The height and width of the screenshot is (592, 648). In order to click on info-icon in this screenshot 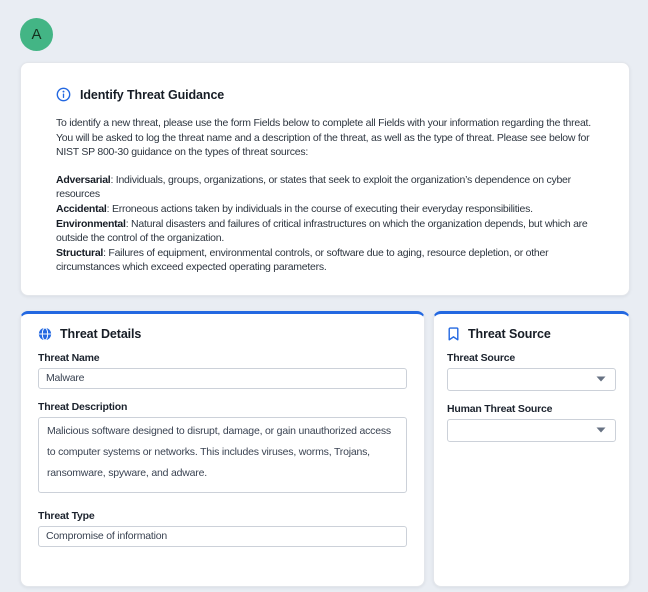, I will do `click(63, 94)`.